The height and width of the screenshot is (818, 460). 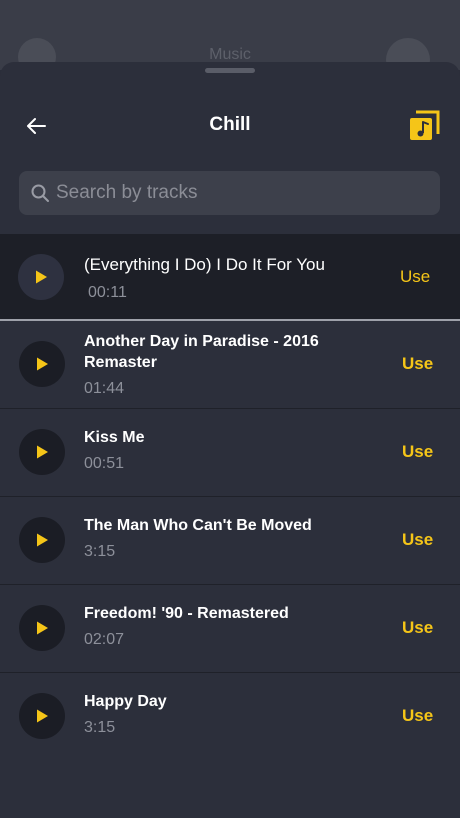 I want to click on track-name: Happy Day, so click(x=125, y=701).